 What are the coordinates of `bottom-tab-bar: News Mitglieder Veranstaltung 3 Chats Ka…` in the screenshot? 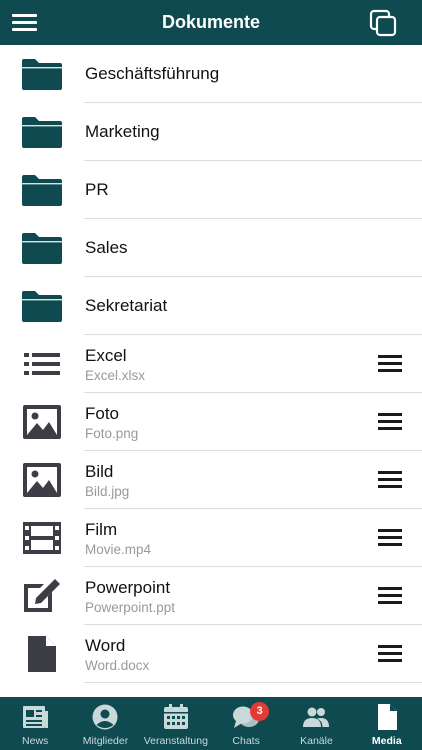 It's located at (211, 723).